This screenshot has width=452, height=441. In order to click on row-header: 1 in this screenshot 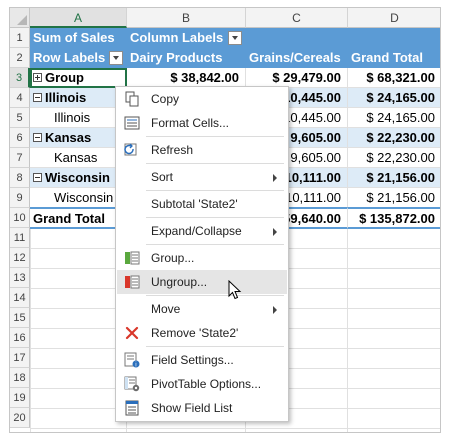, I will do `click(20, 38)`.